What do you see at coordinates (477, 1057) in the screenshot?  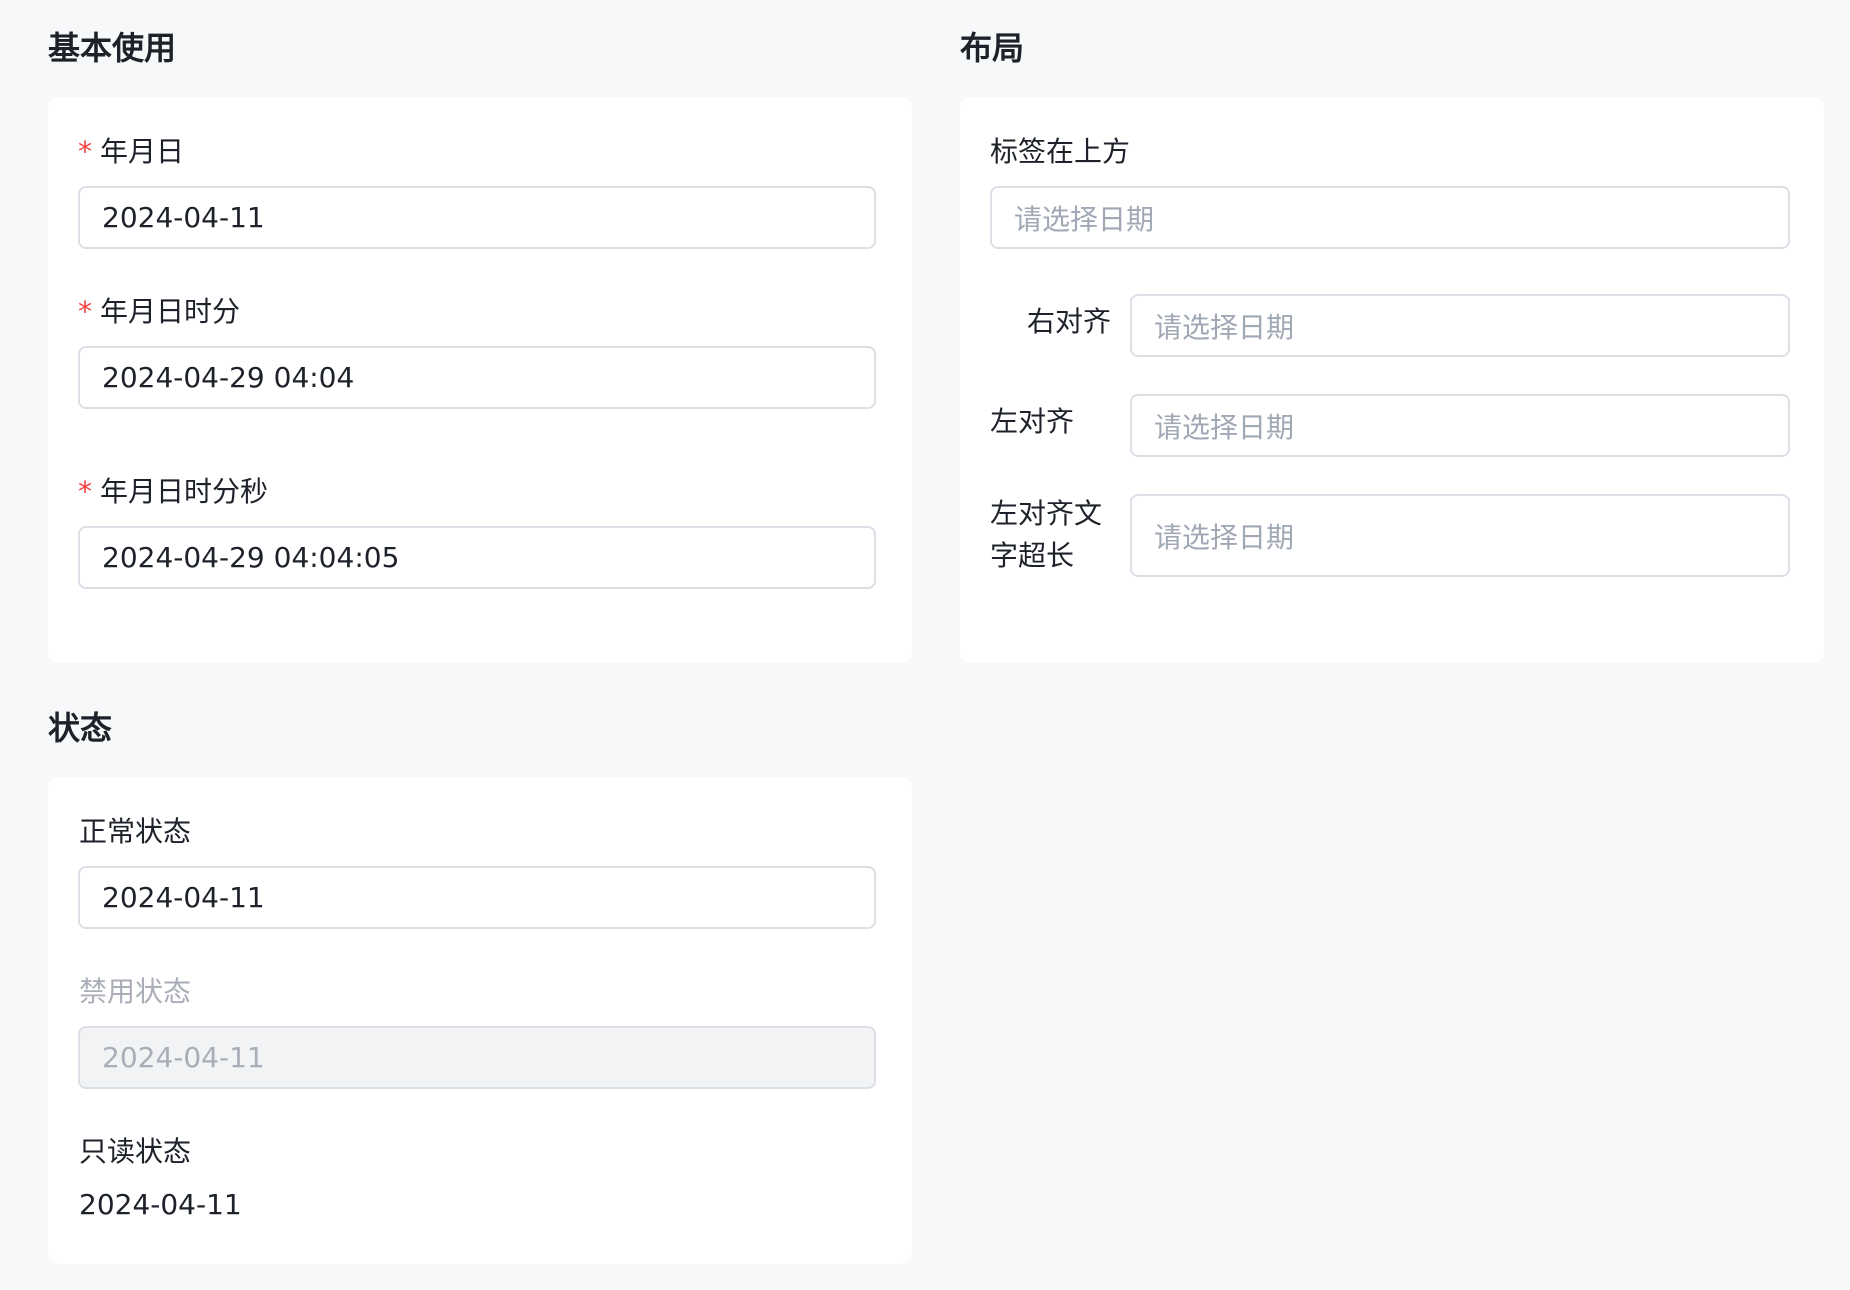 I see `date-picker-input-disabled: 2024-04-11` at bounding box center [477, 1057].